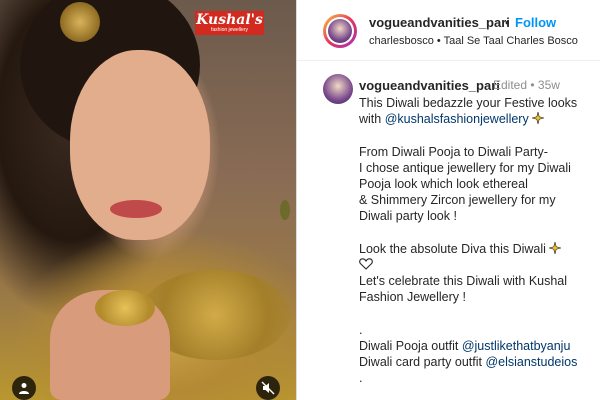  Describe the element at coordinates (452, 248) in the screenshot. I see `caption-line-text: Look the absolute Diva this Diwali` at that location.